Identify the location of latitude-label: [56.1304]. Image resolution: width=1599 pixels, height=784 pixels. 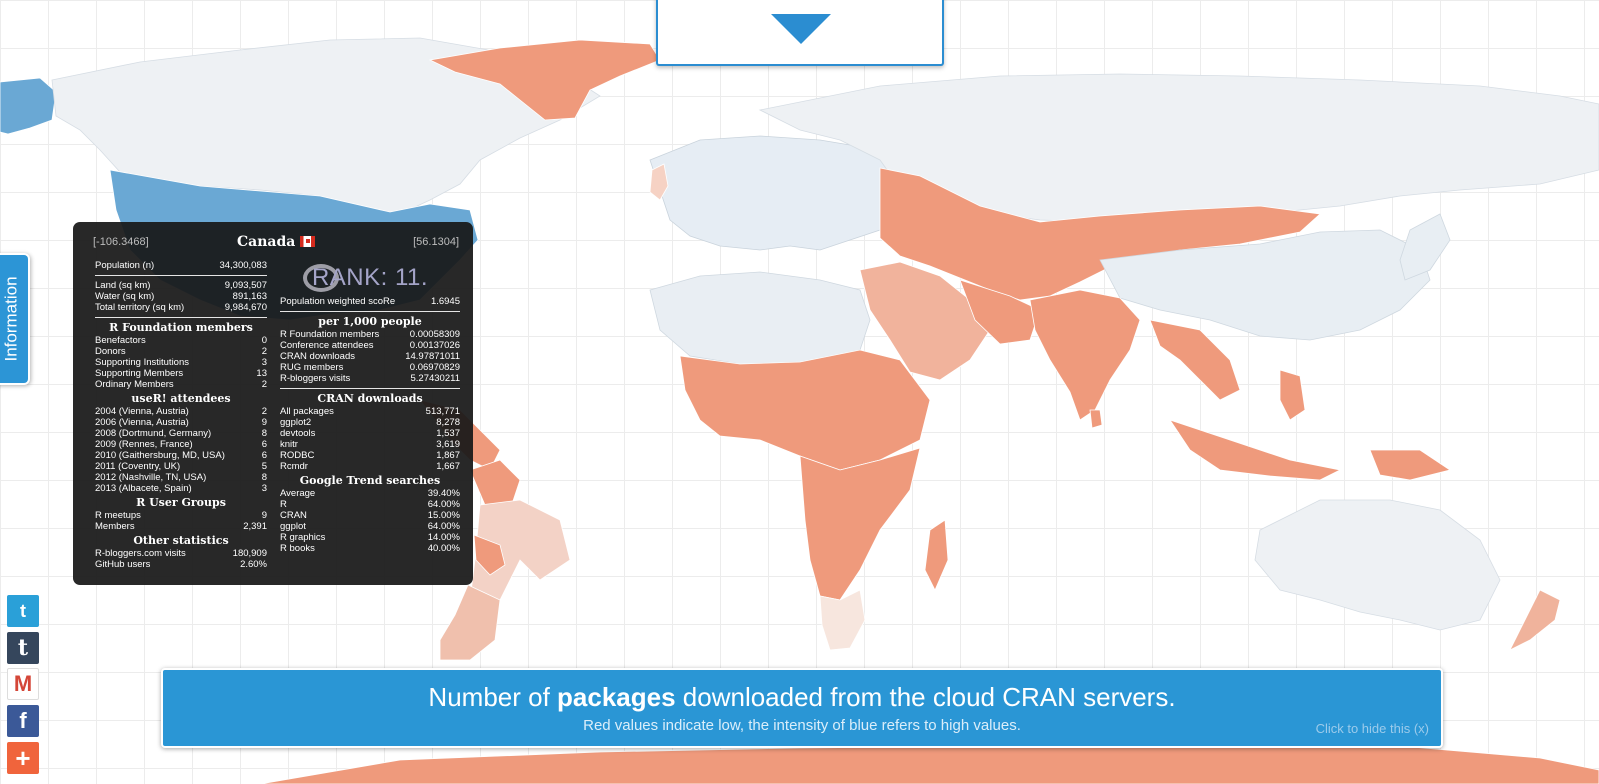
(436, 242).